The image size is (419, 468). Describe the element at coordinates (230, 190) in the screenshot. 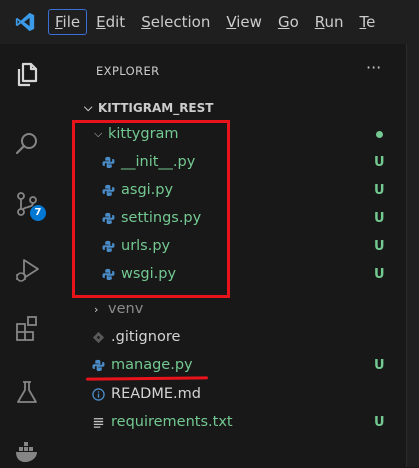

I see `tree-file-asgi: asgi.py U` at that location.